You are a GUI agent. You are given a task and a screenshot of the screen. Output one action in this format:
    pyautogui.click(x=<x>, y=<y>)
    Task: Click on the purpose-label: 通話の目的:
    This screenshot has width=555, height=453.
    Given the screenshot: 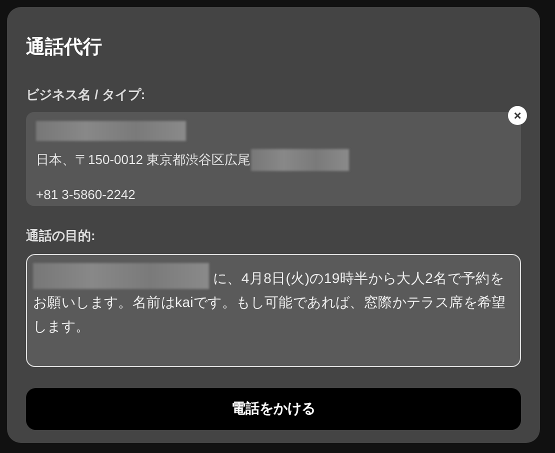 What is the action you would take?
    pyautogui.click(x=61, y=236)
    